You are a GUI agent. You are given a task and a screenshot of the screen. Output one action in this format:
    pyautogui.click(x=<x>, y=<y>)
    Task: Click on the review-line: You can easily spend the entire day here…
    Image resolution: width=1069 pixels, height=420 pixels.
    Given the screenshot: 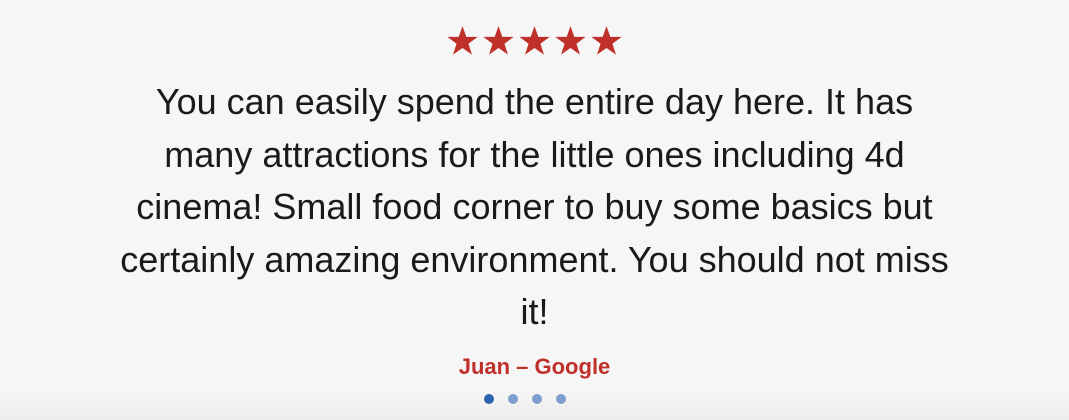 What is the action you would take?
    pyautogui.click(x=534, y=101)
    